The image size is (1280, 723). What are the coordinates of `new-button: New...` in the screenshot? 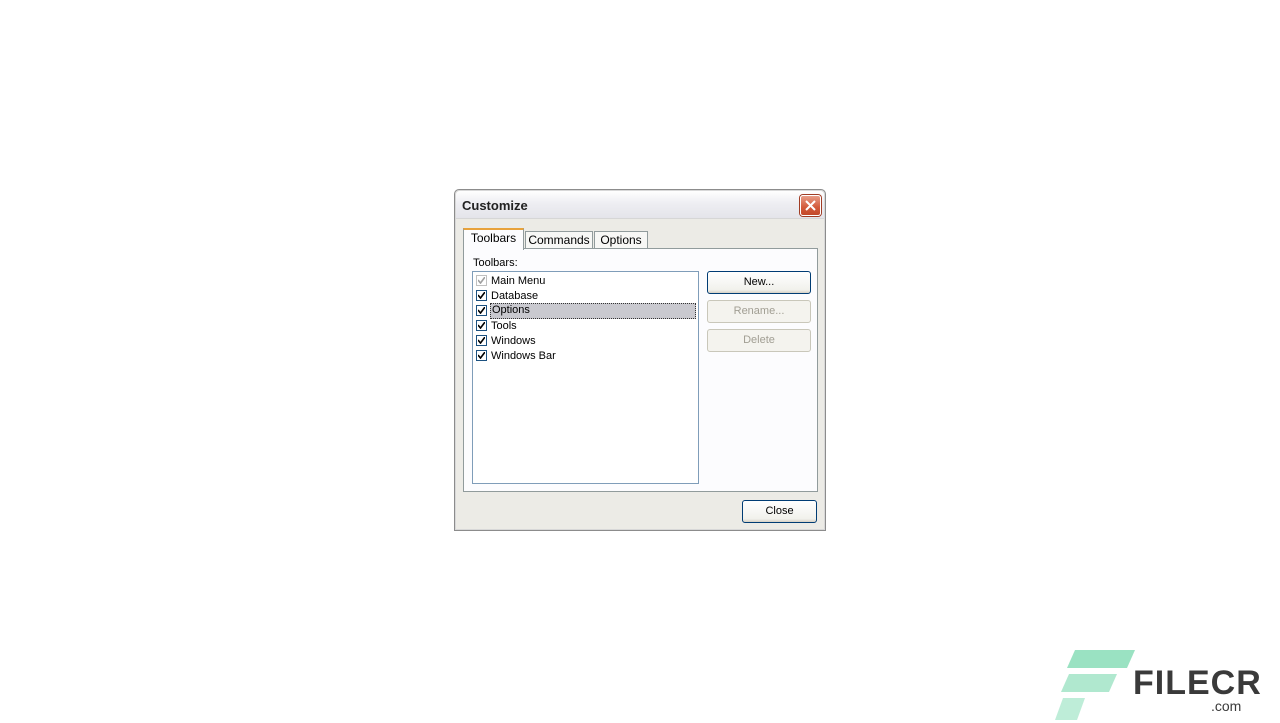 It's located at (759, 282).